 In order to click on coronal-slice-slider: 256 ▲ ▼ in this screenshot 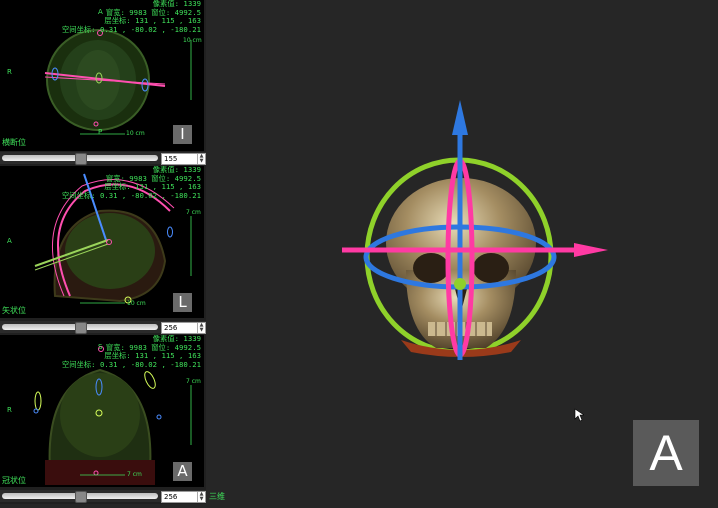, I will do `click(103, 496)`.